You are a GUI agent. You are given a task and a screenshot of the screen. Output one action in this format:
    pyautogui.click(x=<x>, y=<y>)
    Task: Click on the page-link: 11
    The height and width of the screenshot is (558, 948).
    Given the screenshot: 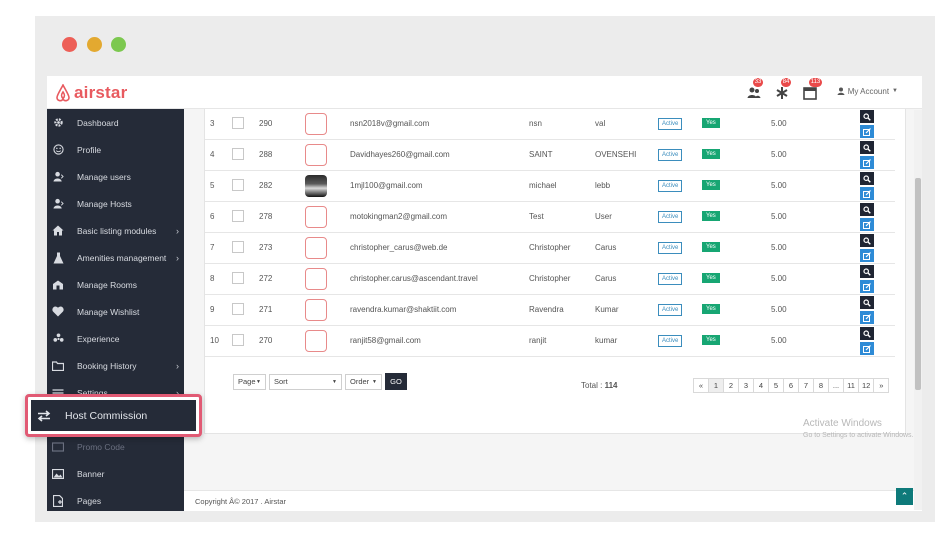 What is the action you would take?
    pyautogui.click(x=851, y=385)
    